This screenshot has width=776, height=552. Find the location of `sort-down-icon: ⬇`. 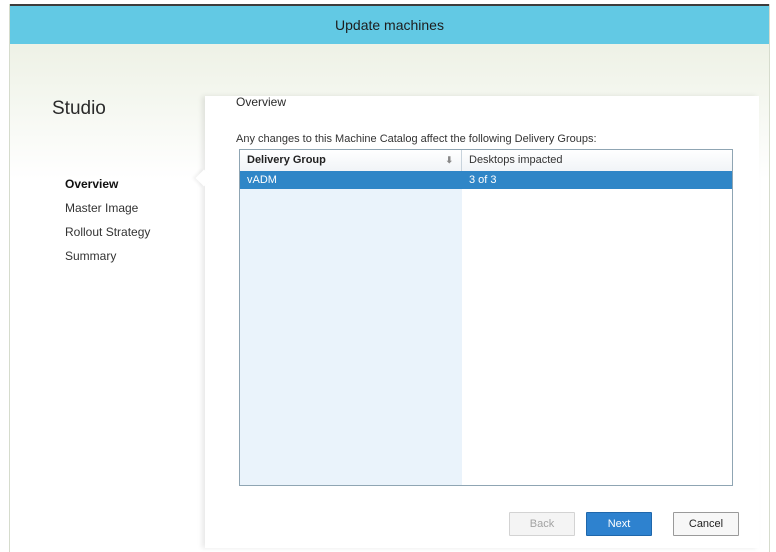

sort-down-icon: ⬇ is located at coordinates (449, 160).